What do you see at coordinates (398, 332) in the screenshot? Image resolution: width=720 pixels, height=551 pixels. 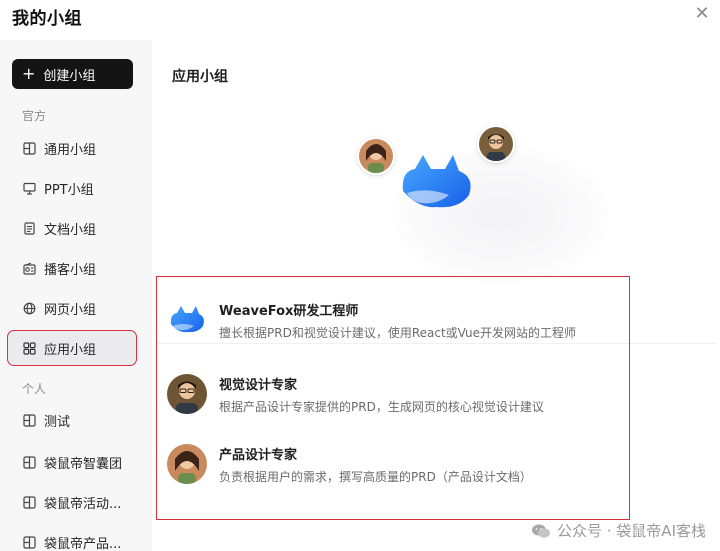 I see `agent-description: 擅长根据PRD和视觉设计建议，使用React或Vue开发网站的工程师` at bounding box center [398, 332].